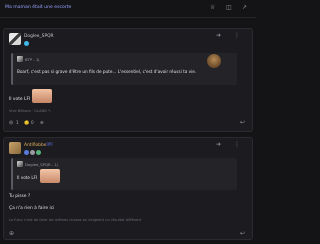  I want to click on thread-header: Ma maman était une escorte ♕ ◫ ↗, so click(128, 10).